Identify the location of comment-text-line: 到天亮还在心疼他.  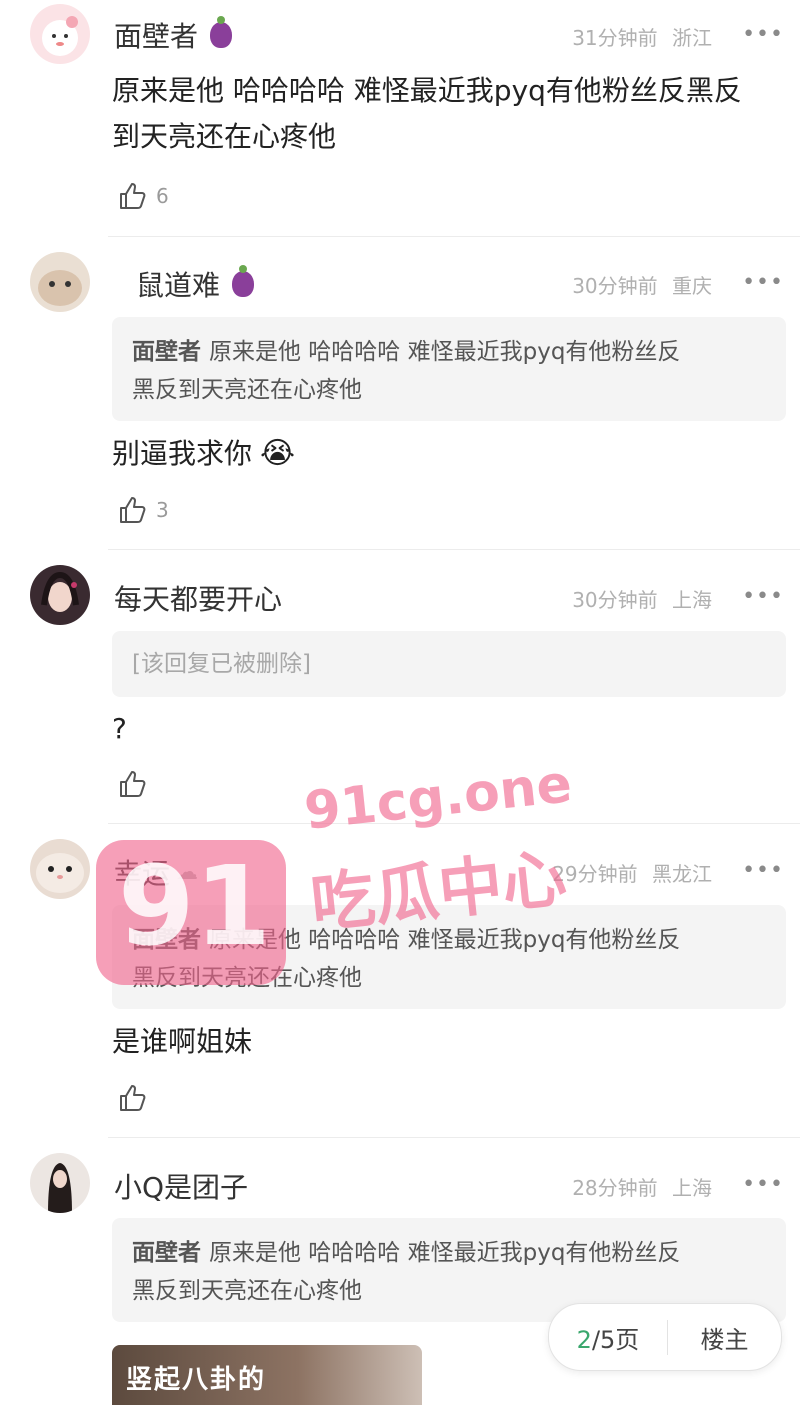
(224, 136).